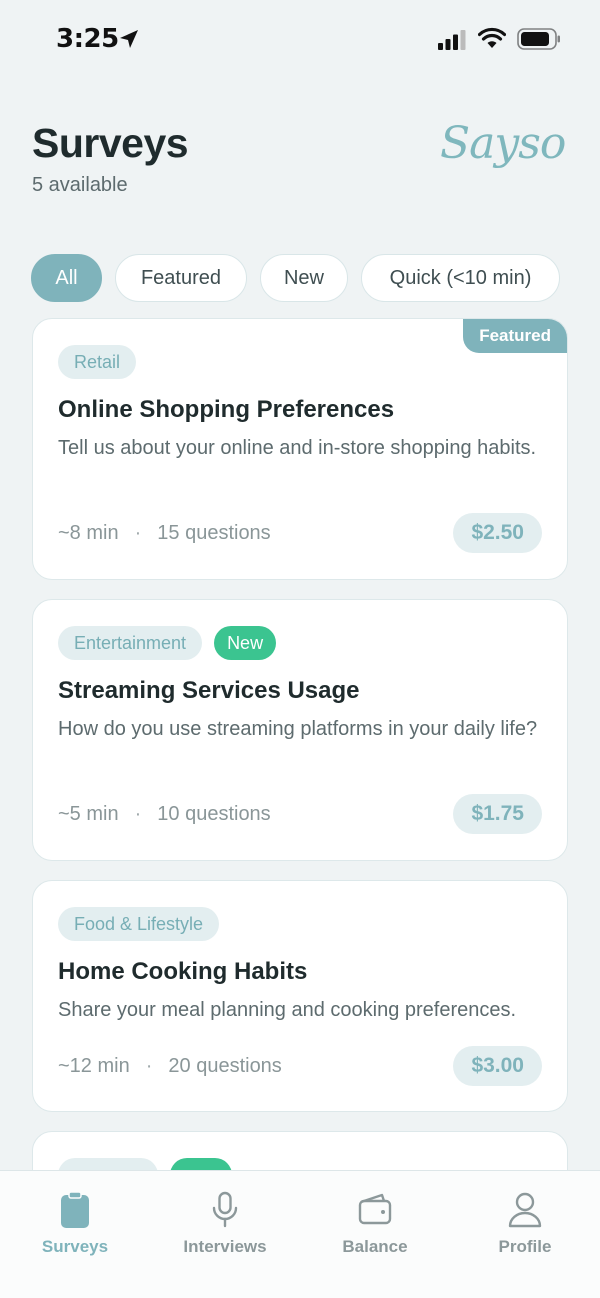 Image resolution: width=600 pixels, height=1298 pixels. Describe the element at coordinates (225, 1246) in the screenshot. I see `tab-label: Interviews` at that location.